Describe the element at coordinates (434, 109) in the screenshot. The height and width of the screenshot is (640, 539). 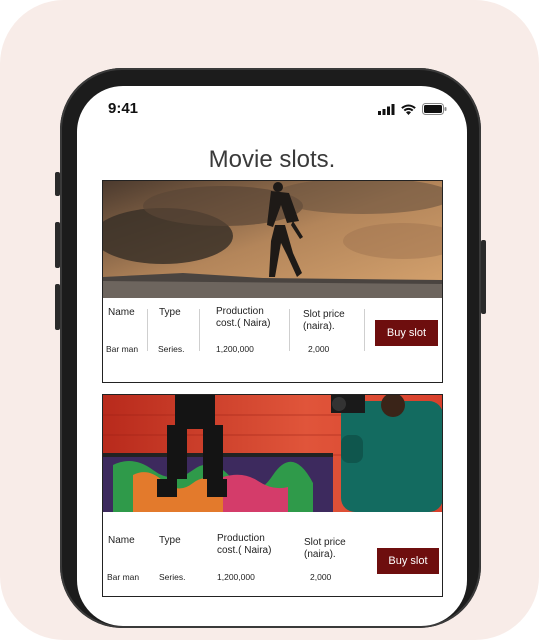
I see `battery-icon` at that location.